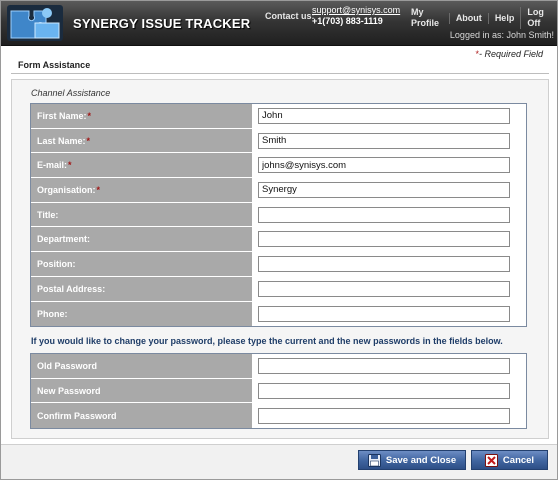 Image resolution: width=558 pixels, height=480 pixels. What do you see at coordinates (384, 214) in the screenshot?
I see `title-input` at bounding box center [384, 214].